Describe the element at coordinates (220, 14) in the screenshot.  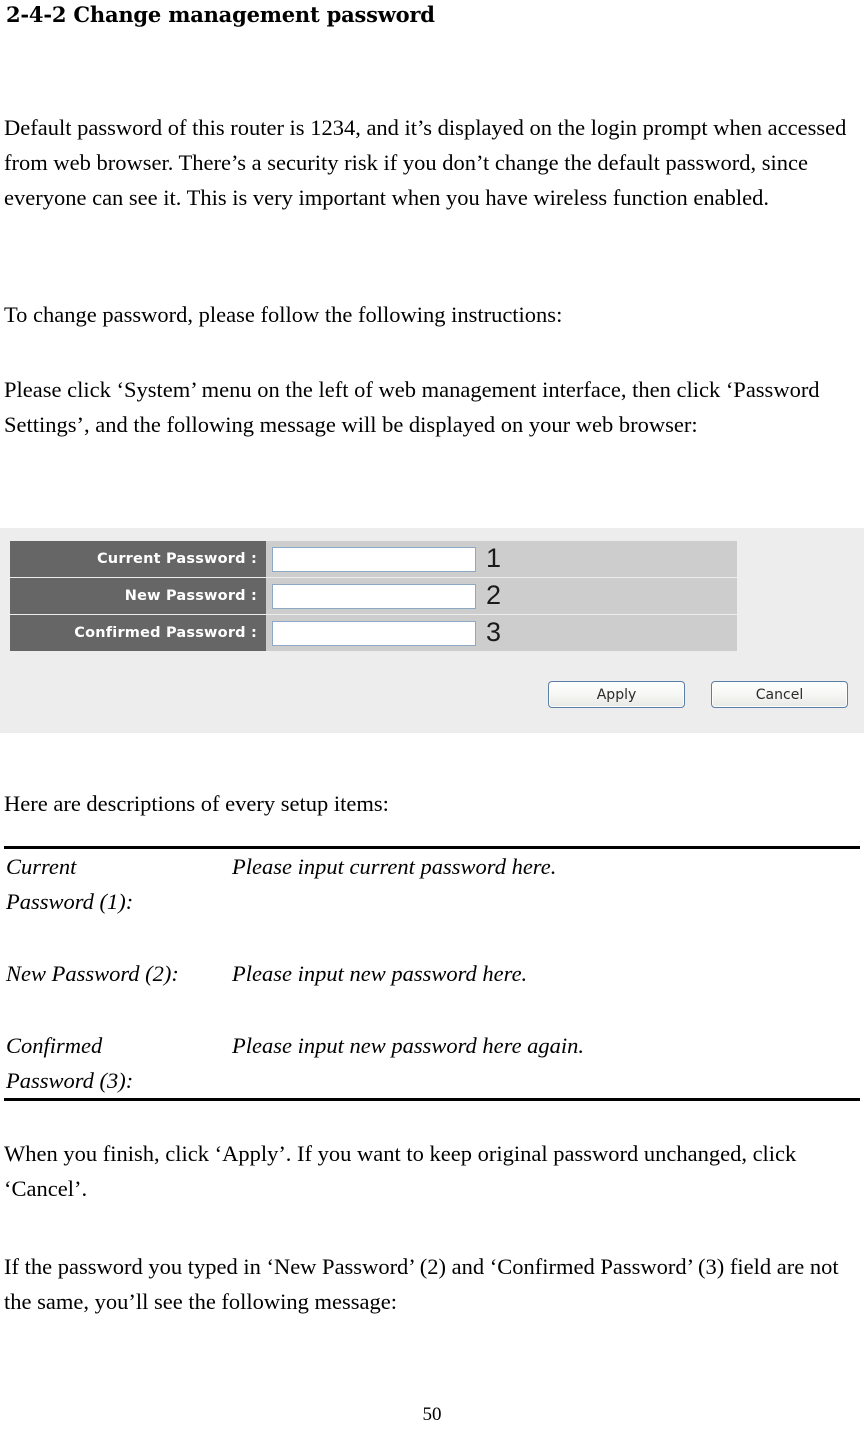
I see `page-title: 2-4-2 Change management password` at that location.